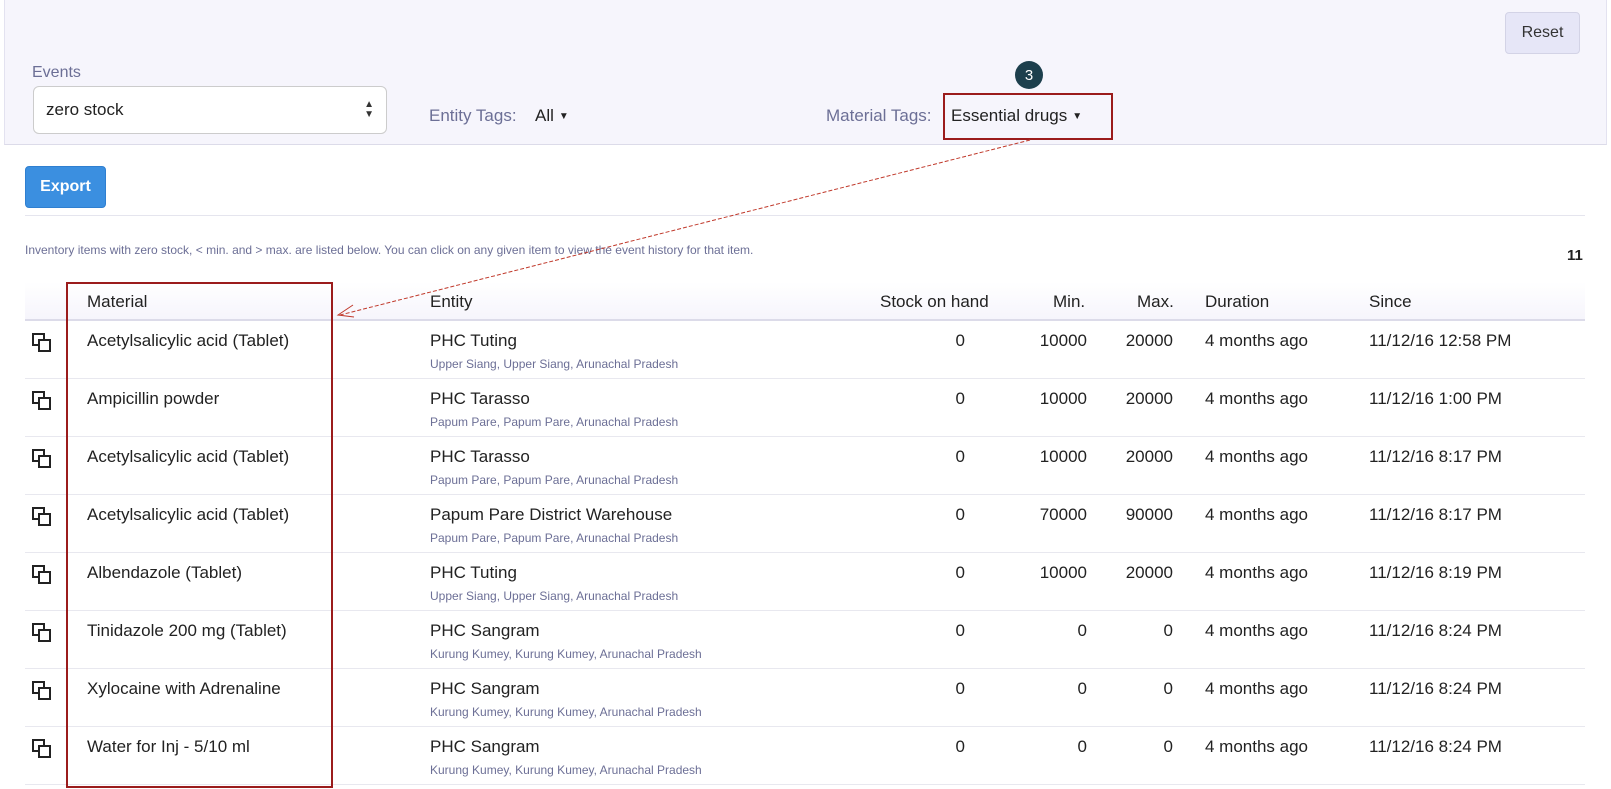  Describe the element at coordinates (451, 302) in the screenshot. I see `header-entity: Entity` at that location.